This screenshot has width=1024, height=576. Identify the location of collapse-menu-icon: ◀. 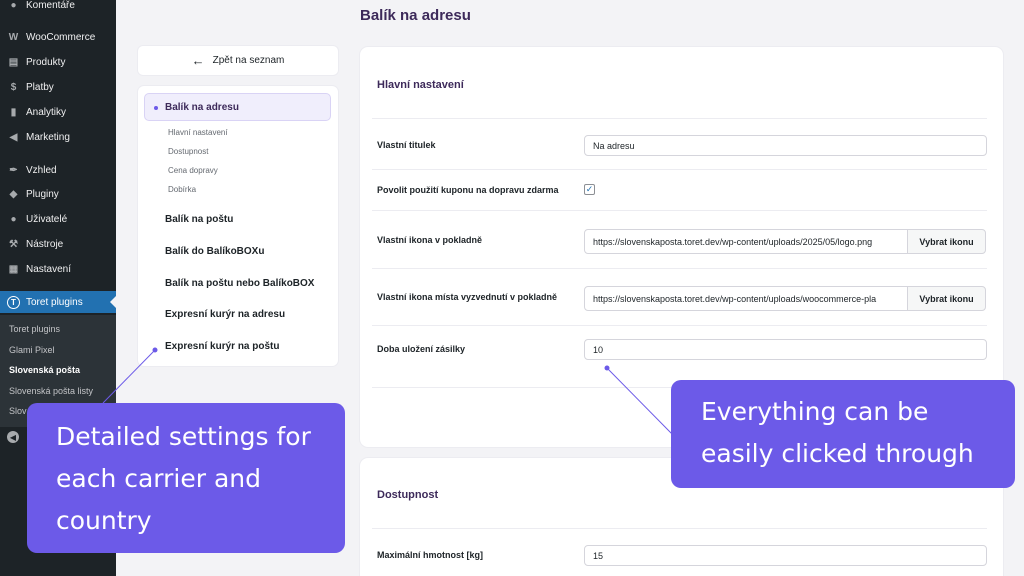
(13, 437).